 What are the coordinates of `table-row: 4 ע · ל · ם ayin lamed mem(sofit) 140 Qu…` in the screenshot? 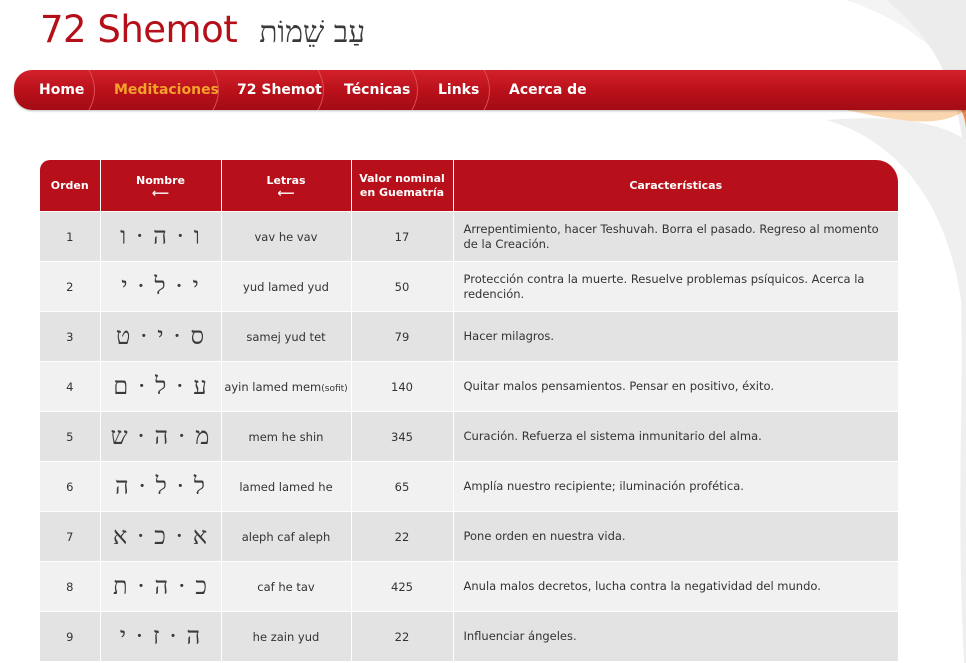 It's located at (469, 386).